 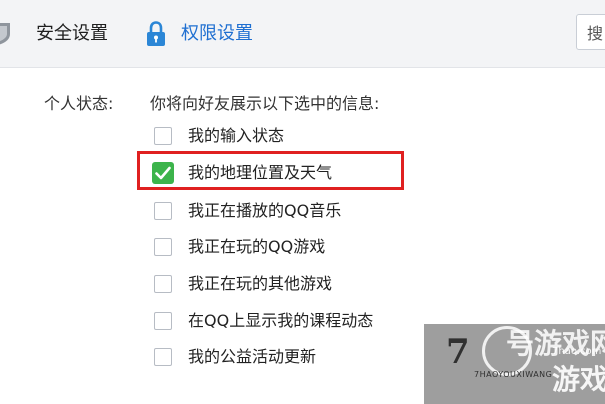 What do you see at coordinates (281, 320) in the screenshot?
I see `option-label: 在QQ上显示我的课程动态` at bounding box center [281, 320].